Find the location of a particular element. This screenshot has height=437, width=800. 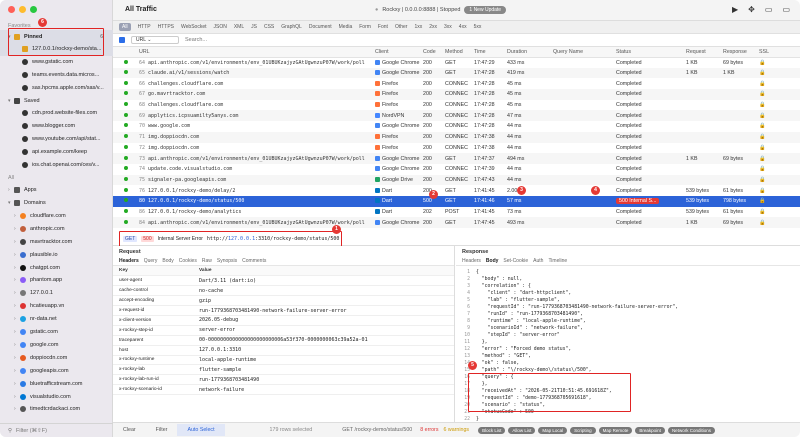

column-header: URL is located at coordinates (254, 52).